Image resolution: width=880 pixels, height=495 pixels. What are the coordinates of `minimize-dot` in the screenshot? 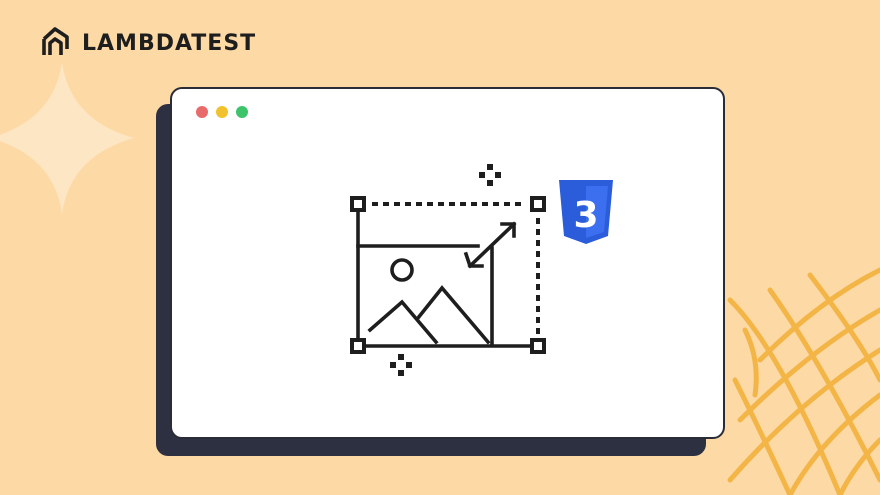 It's located at (222, 112).